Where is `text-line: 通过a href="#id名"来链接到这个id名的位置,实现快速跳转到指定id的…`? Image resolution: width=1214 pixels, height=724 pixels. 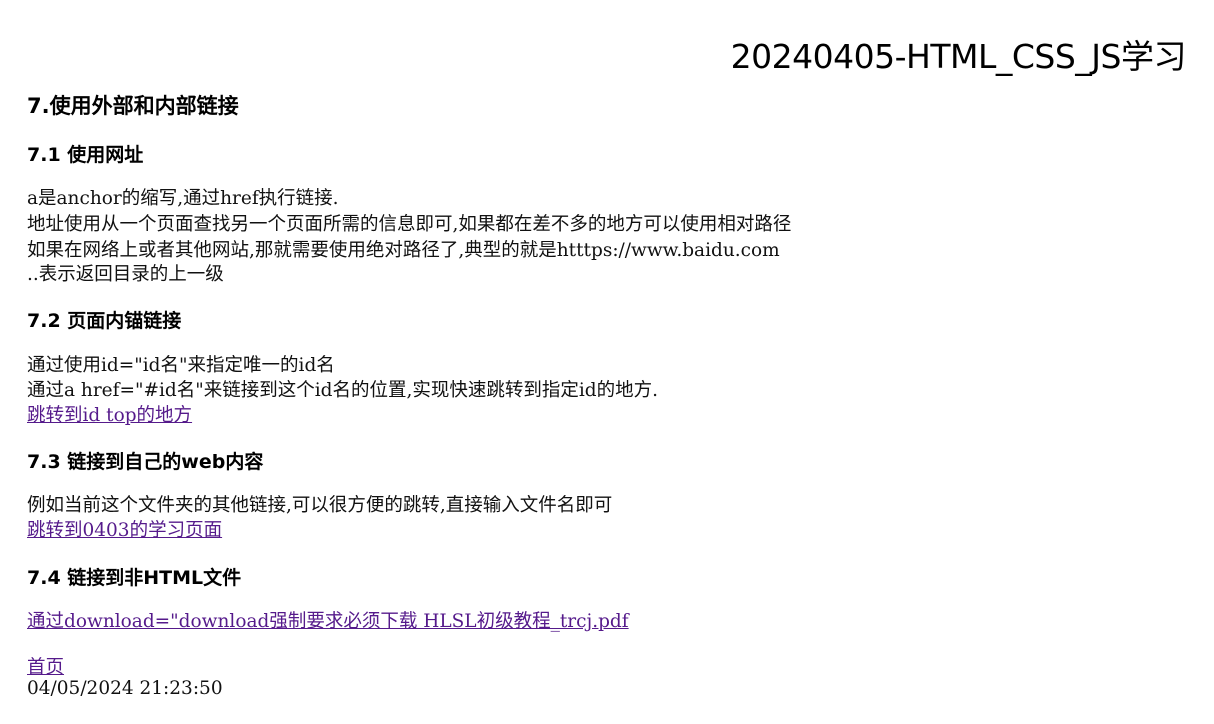 text-line: 通过a href="#id名"来链接到这个id名的位置,实现快速跳转到指定id的… is located at coordinates (343, 390).